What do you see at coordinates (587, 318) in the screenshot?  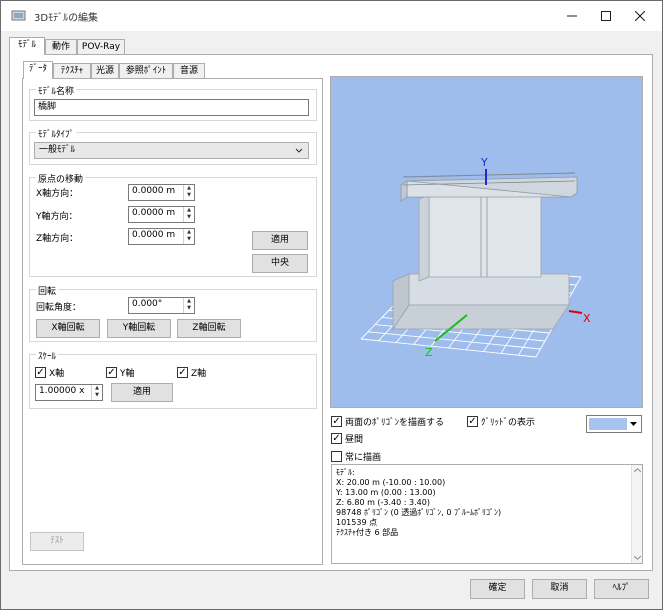 I see `x-axis-label: X` at bounding box center [587, 318].